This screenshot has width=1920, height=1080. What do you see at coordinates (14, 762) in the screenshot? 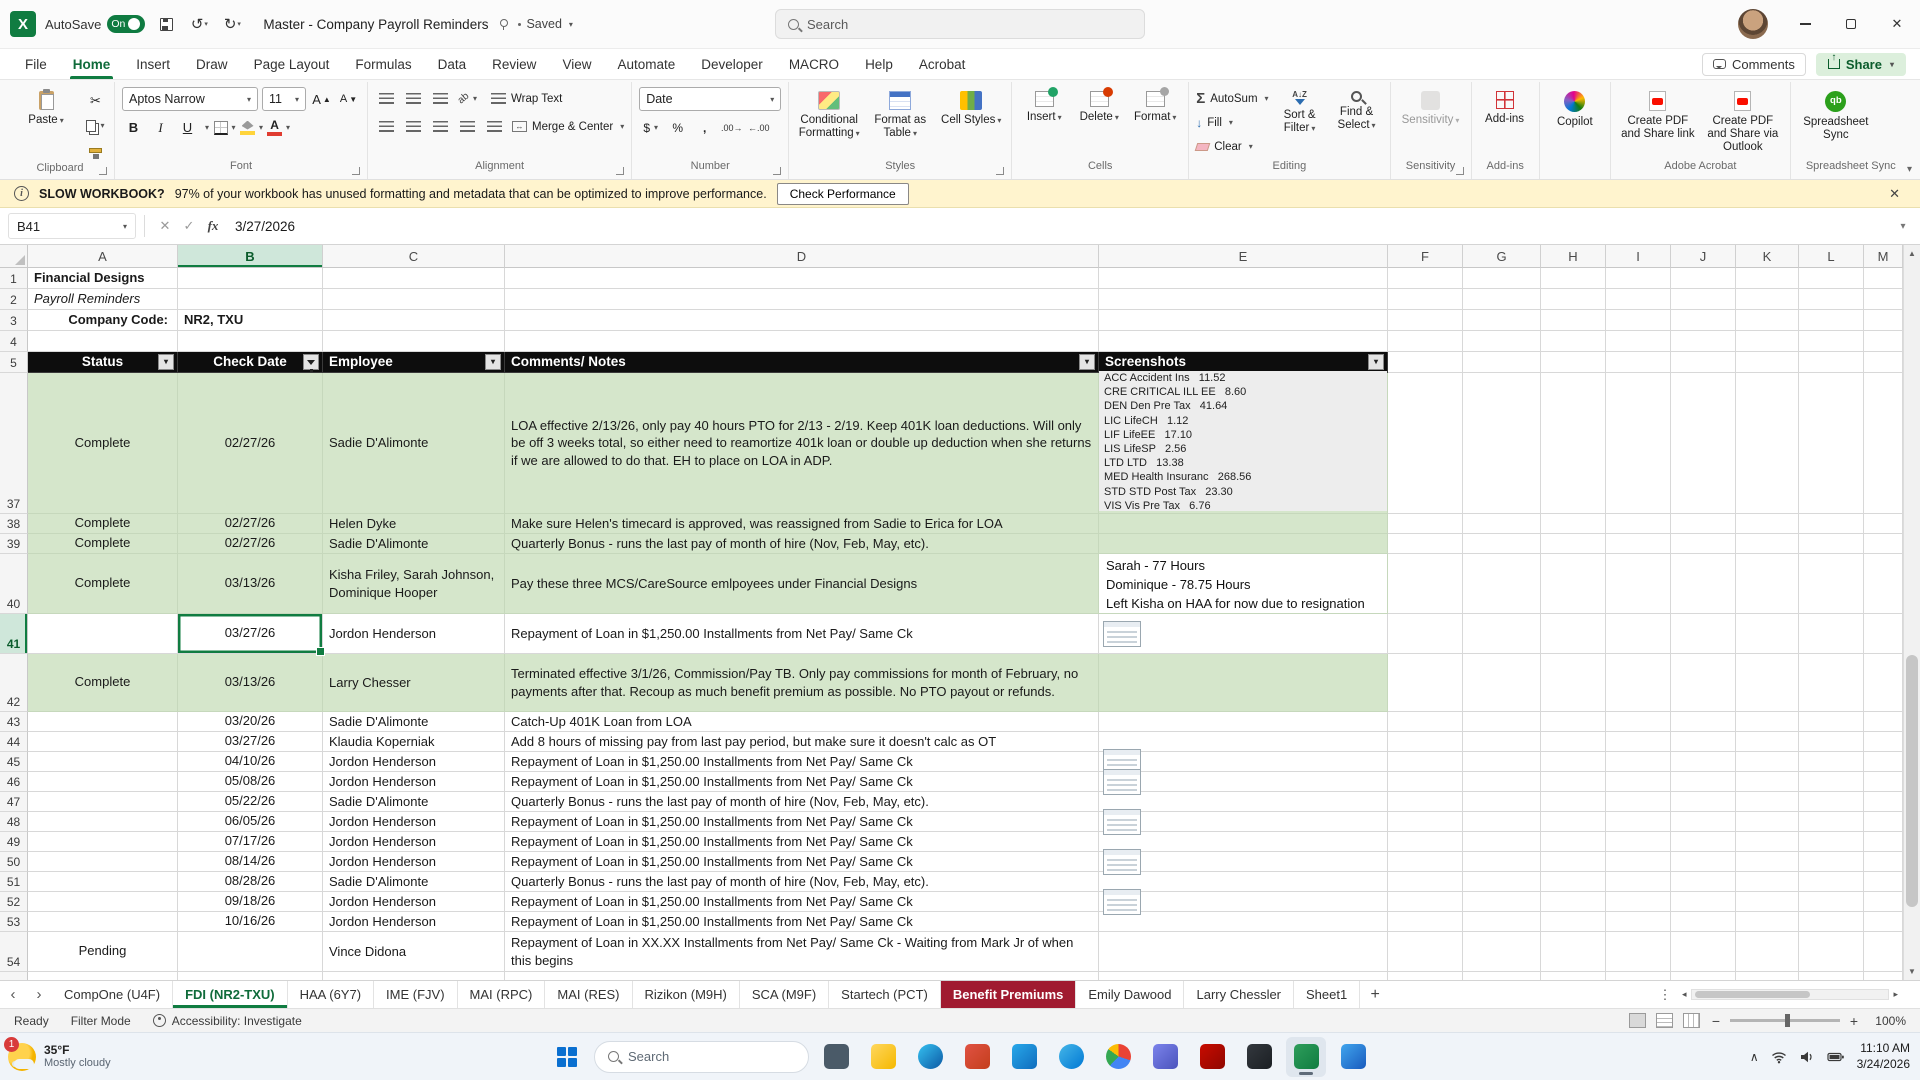
I see `row-header-45: 45` at bounding box center [14, 762].